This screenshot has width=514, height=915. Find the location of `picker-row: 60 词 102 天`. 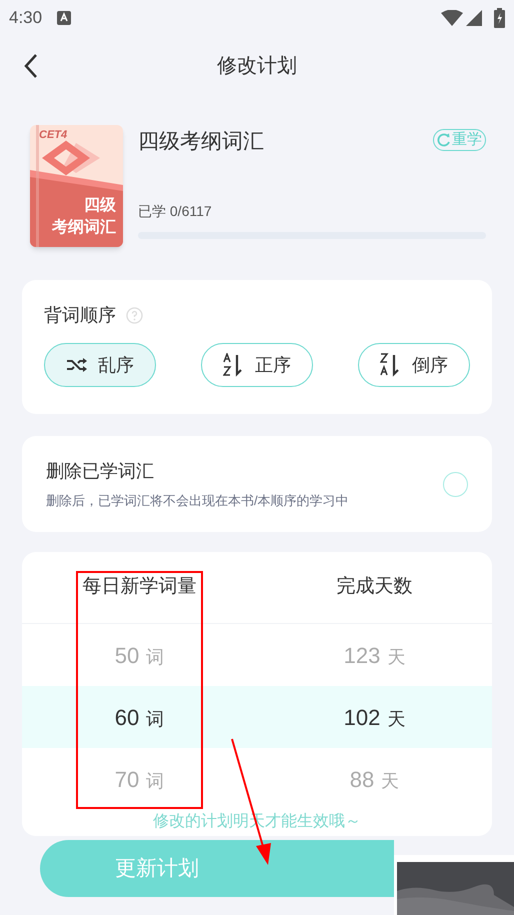

picker-row: 60 词 102 天 is located at coordinates (257, 717).